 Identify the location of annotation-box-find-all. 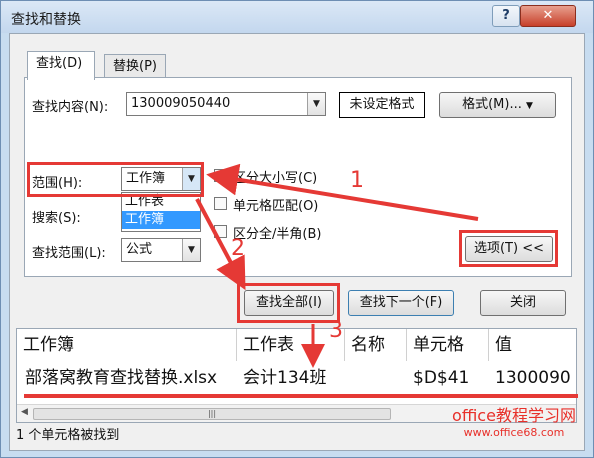
(288, 303).